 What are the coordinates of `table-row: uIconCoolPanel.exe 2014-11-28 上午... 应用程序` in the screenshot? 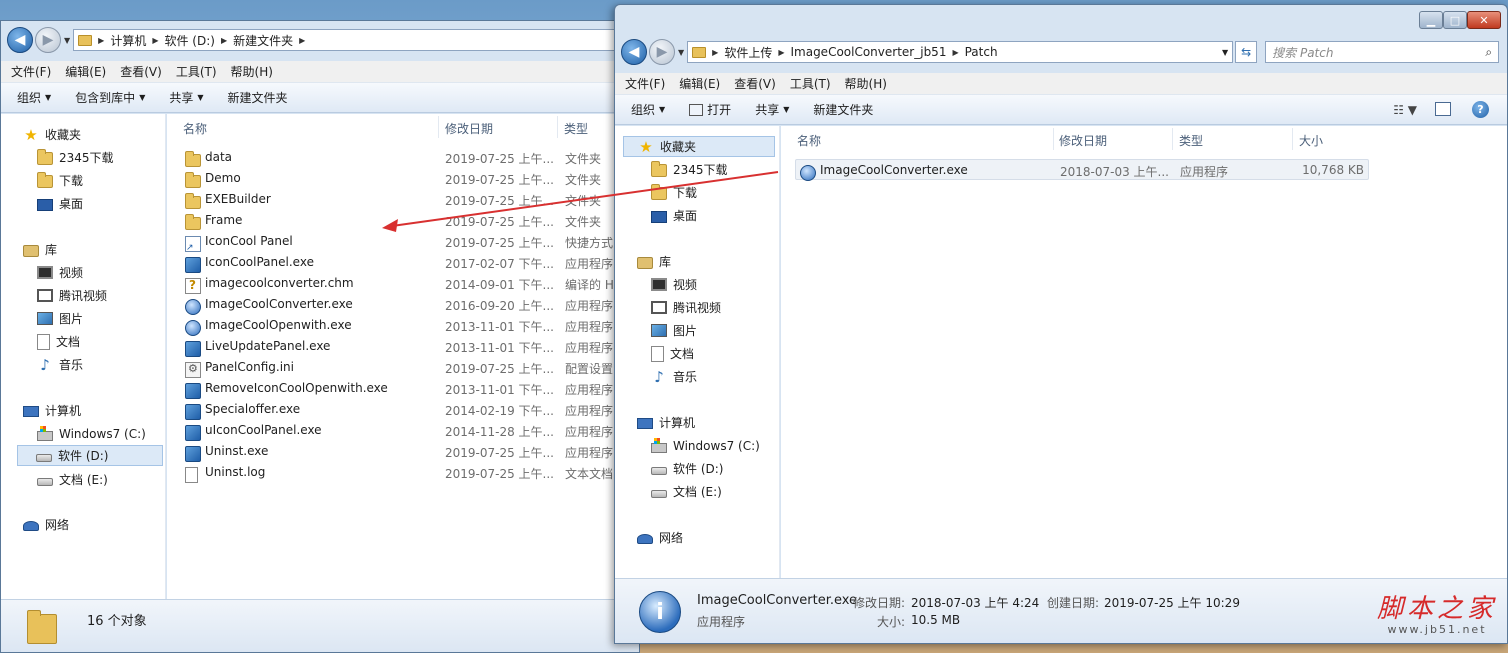 It's located at (403, 430).